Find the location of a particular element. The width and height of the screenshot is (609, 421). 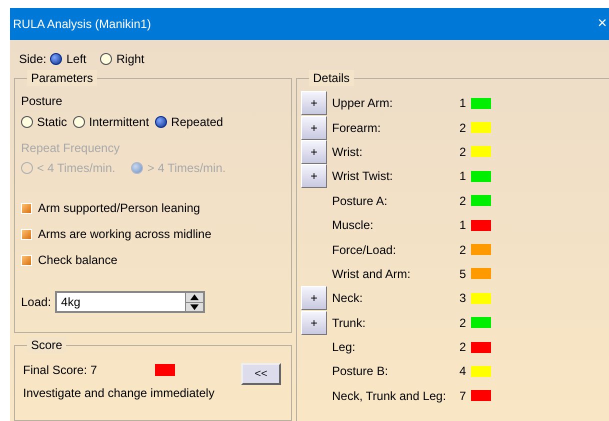

radio-label: Left is located at coordinates (76, 59).